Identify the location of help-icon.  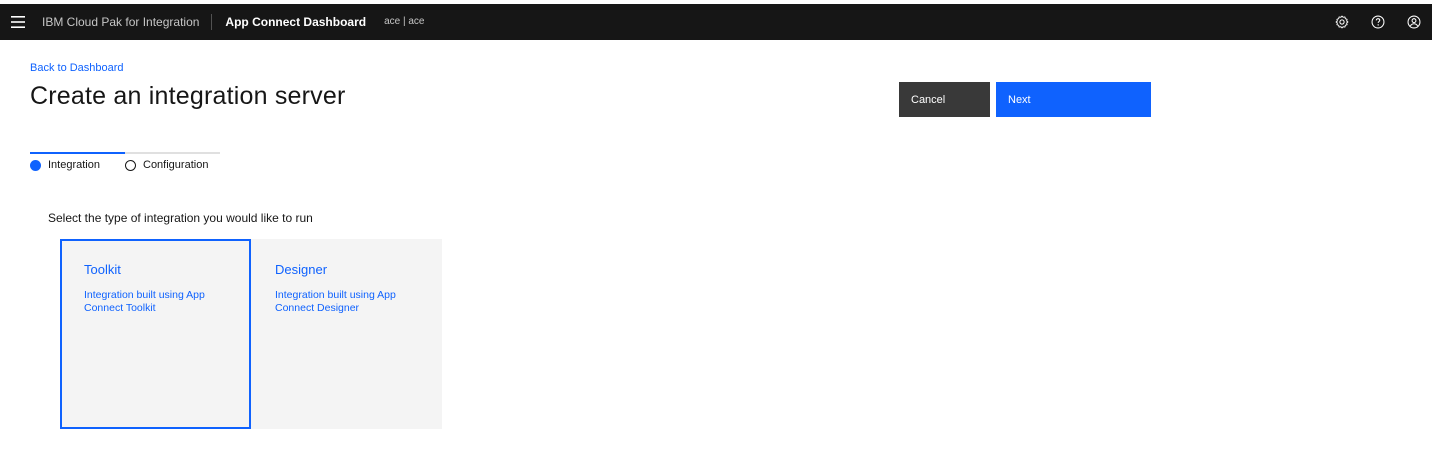
(1378, 22).